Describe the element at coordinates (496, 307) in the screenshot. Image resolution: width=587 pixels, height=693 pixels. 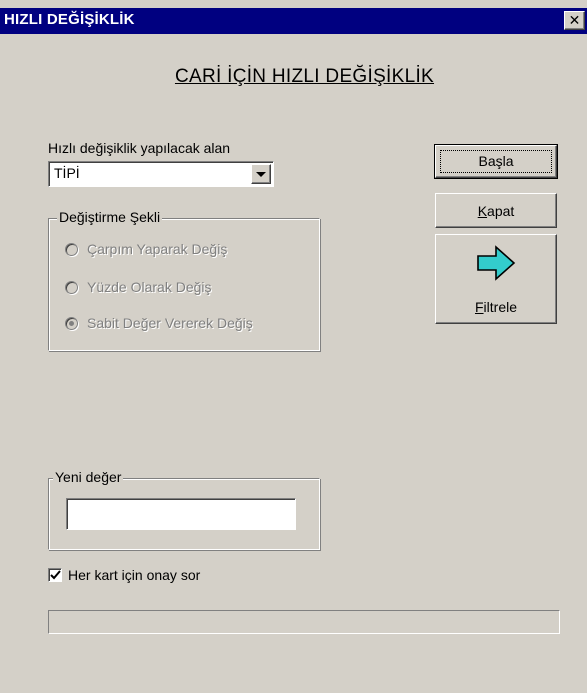
I see `filter-button-label: Filtrele` at that location.